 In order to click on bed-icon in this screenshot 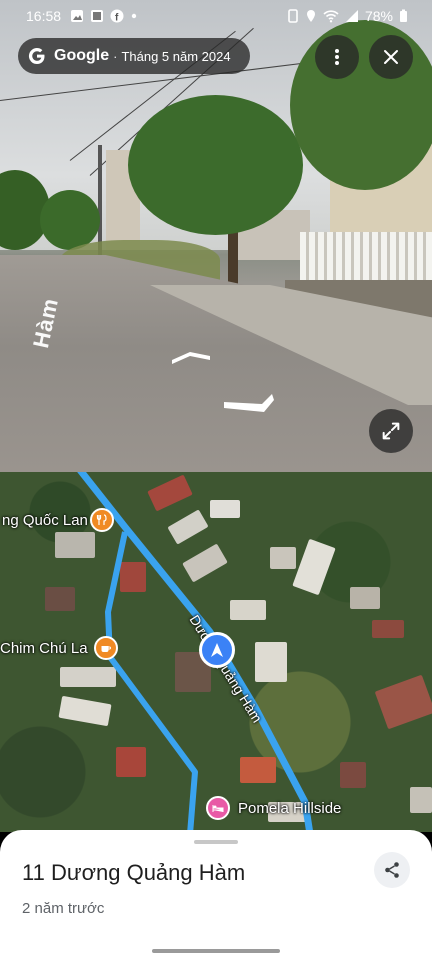, I will do `click(218, 808)`.